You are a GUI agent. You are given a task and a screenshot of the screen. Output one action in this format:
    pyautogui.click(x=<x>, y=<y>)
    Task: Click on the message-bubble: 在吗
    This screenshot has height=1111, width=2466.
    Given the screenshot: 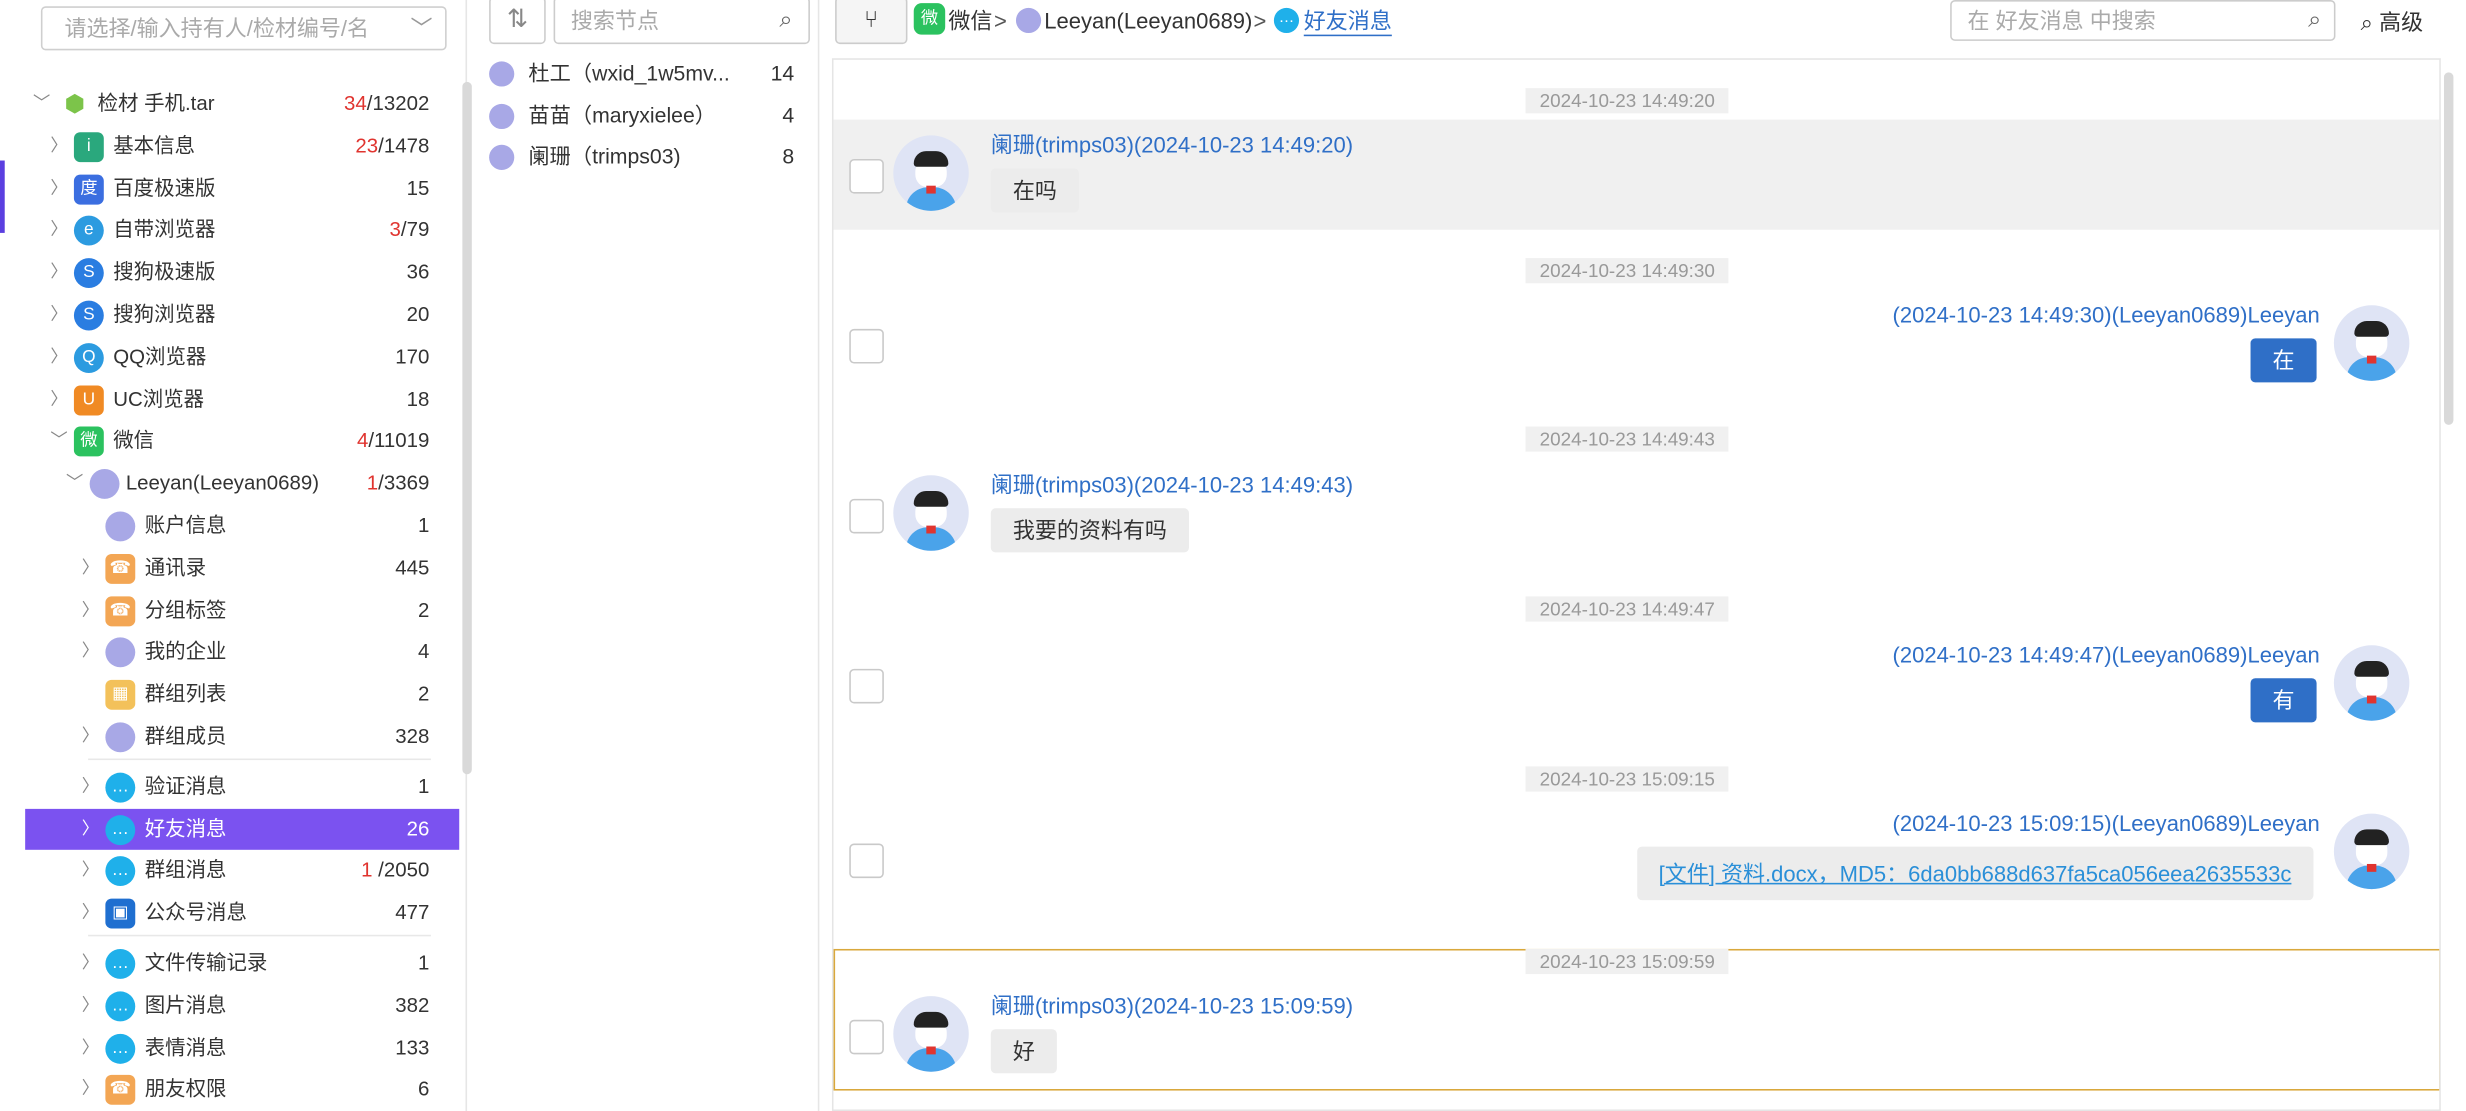 What is the action you would take?
    pyautogui.click(x=1034, y=190)
    